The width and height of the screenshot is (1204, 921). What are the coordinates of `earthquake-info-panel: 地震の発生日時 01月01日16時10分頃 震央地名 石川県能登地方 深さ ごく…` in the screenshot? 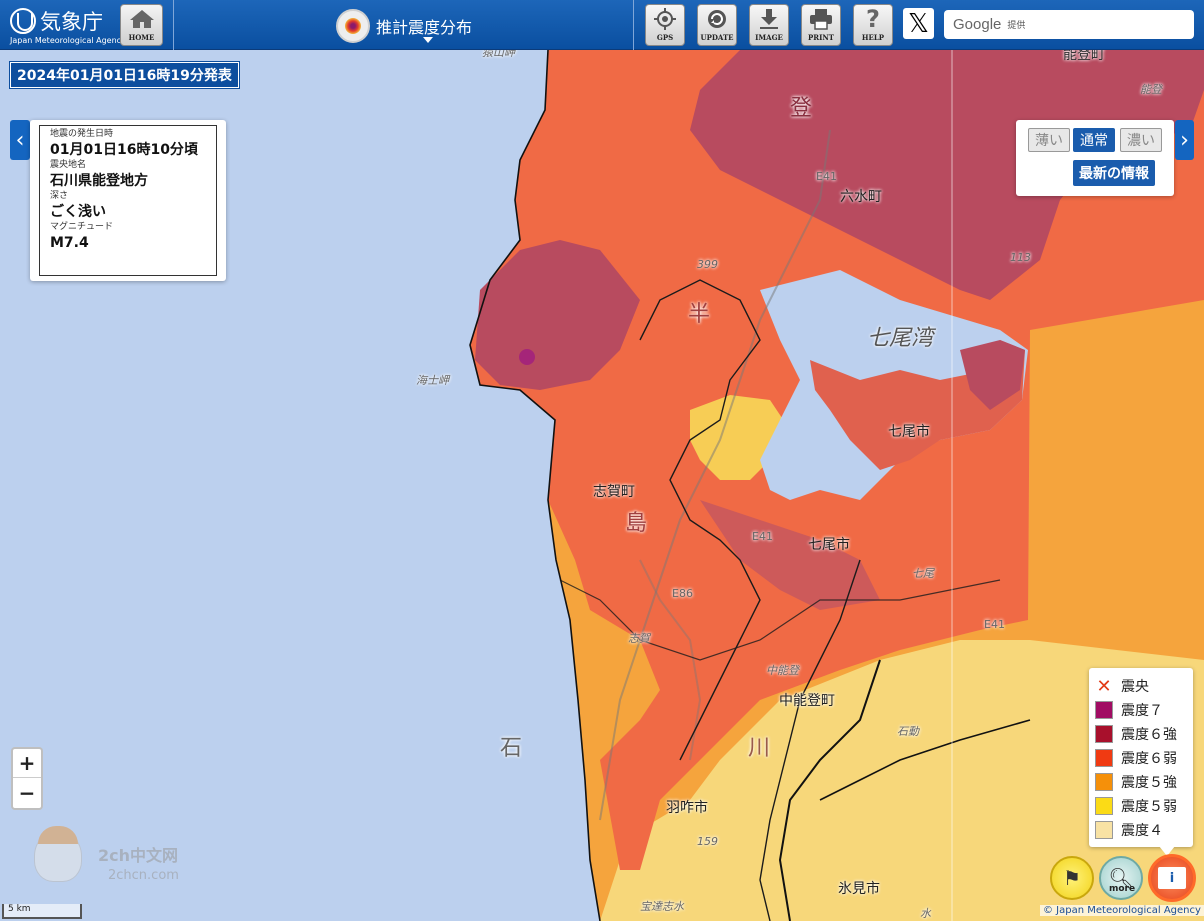 It's located at (128, 200).